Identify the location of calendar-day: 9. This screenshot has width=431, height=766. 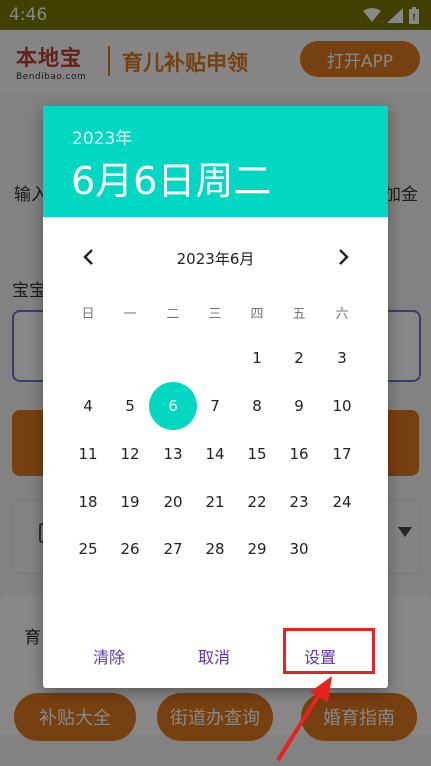
(299, 406).